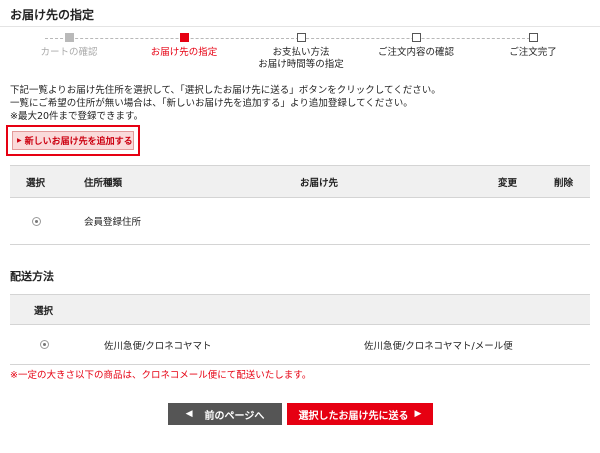 The image size is (600, 453). I want to click on add-address-button: ▶ 新しいお届け先を追加する, so click(73, 140).